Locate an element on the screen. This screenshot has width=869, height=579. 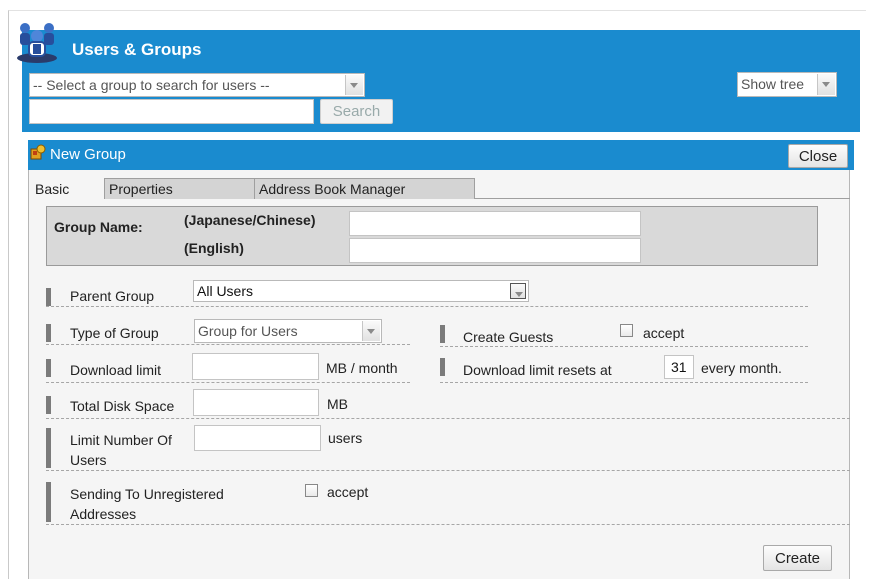
app-title: Users & Groups is located at coordinates (137, 49).